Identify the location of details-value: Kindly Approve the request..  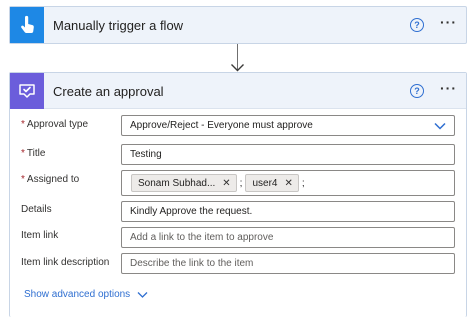
(191, 211).